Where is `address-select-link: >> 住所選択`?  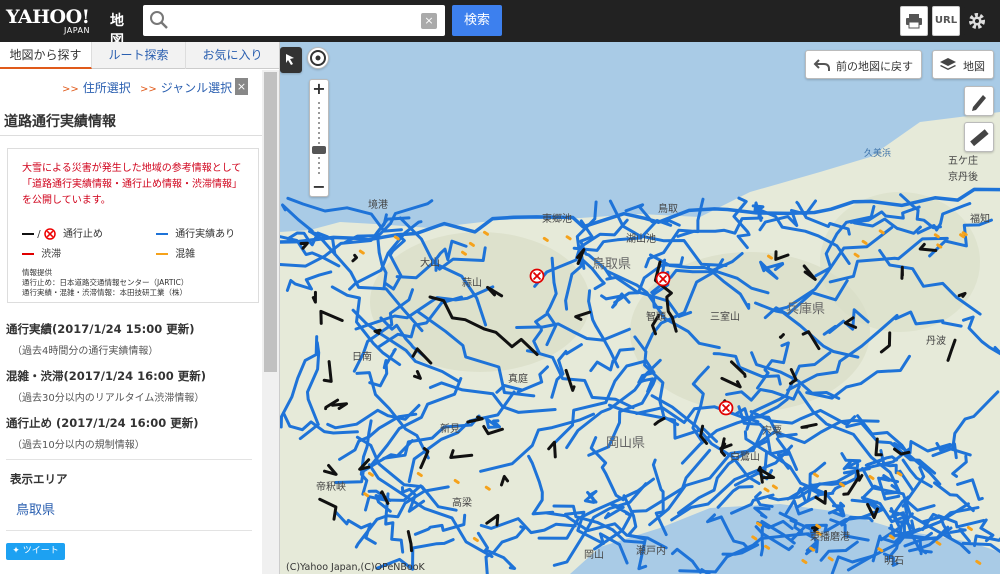
address-select-link: >> 住所選択 is located at coordinates (96, 87).